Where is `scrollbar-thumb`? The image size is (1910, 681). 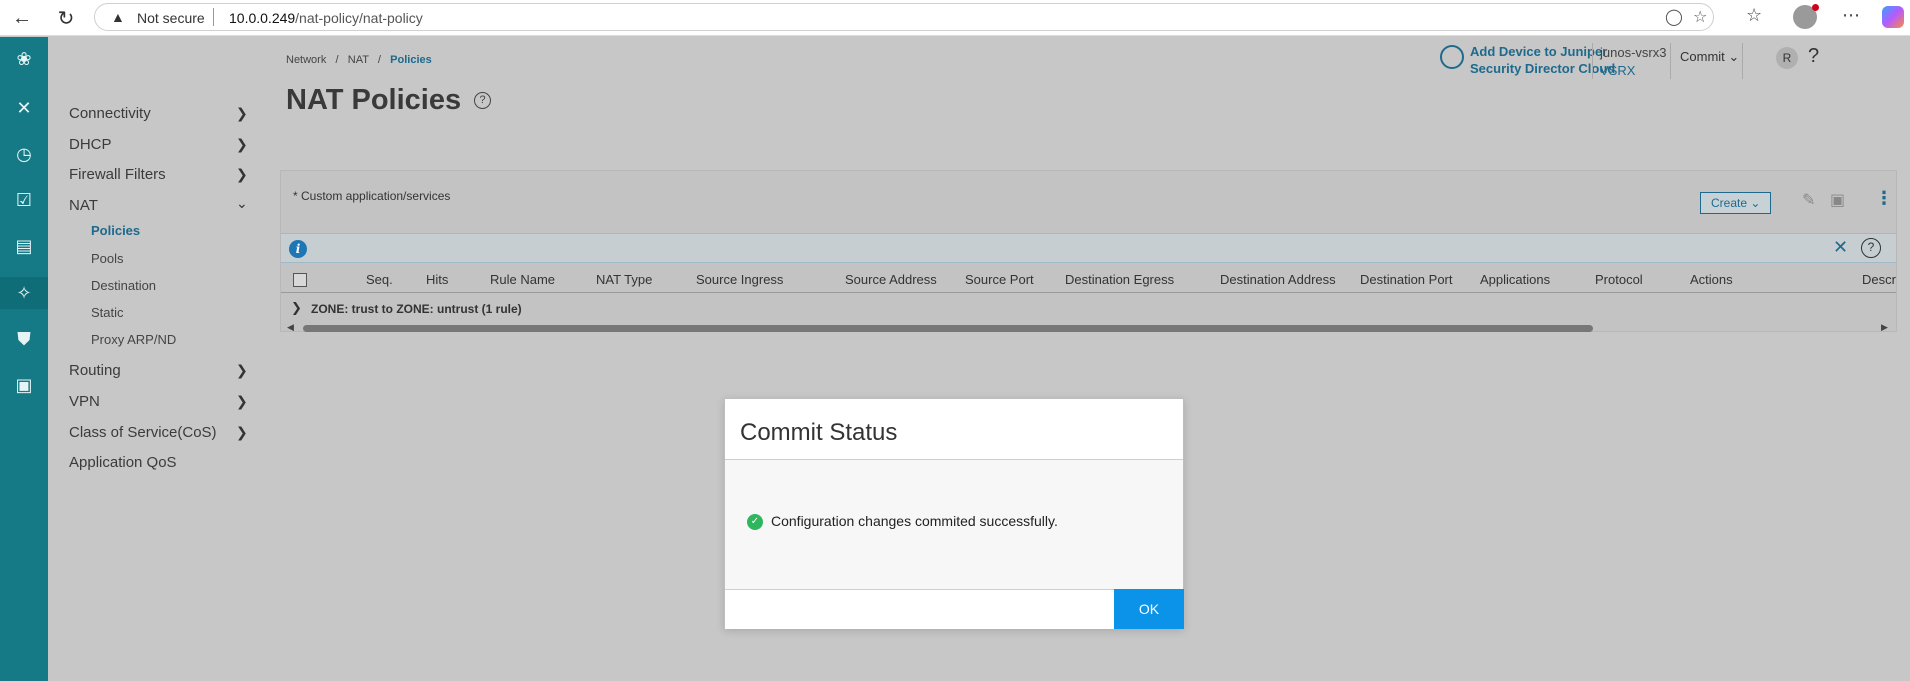 scrollbar-thumb is located at coordinates (948, 328).